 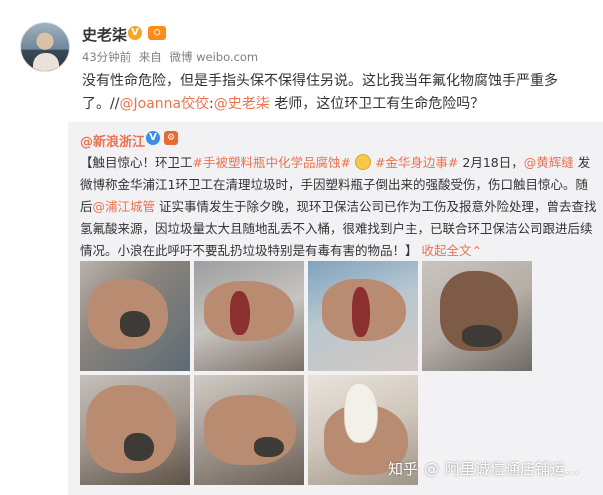 I want to click on watermark-at: @, so click(x=432, y=469).